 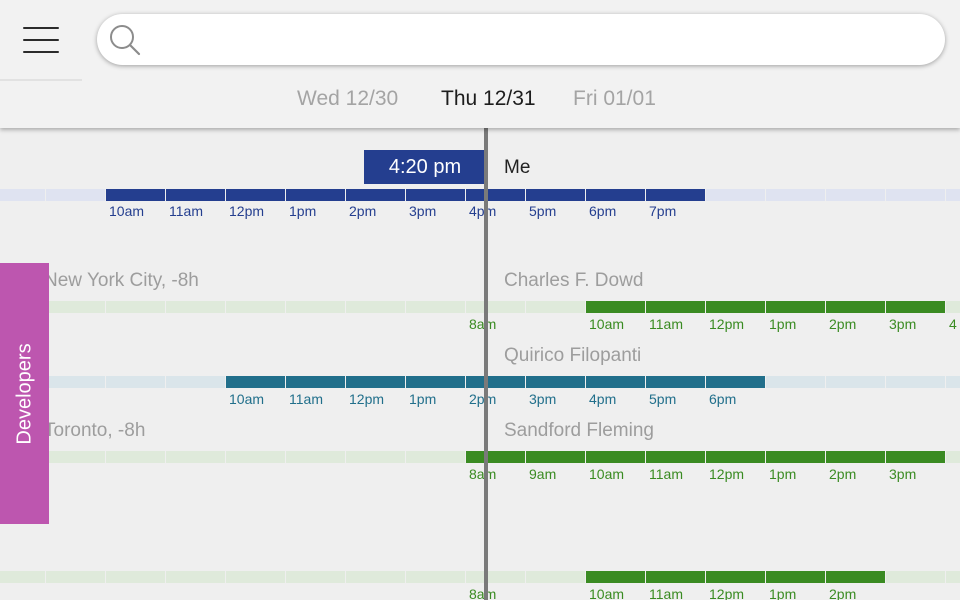 What do you see at coordinates (663, 211) in the screenshot?
I see `hour-tick-label: 7pm` at bounding box center [663, 211].